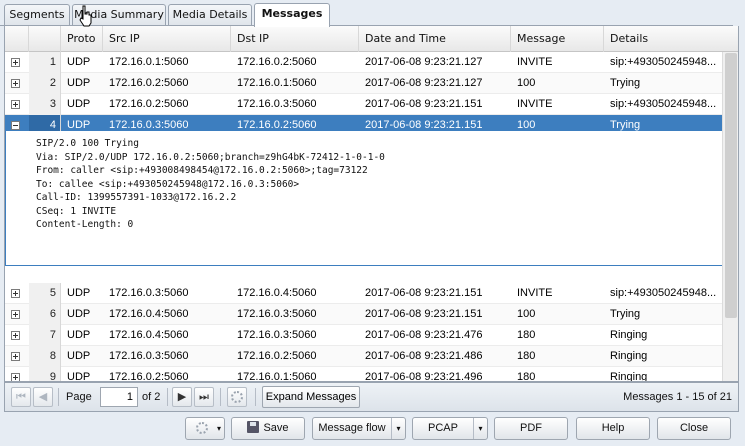  I want to click on vertical-scrollbar, so click(730, 216).